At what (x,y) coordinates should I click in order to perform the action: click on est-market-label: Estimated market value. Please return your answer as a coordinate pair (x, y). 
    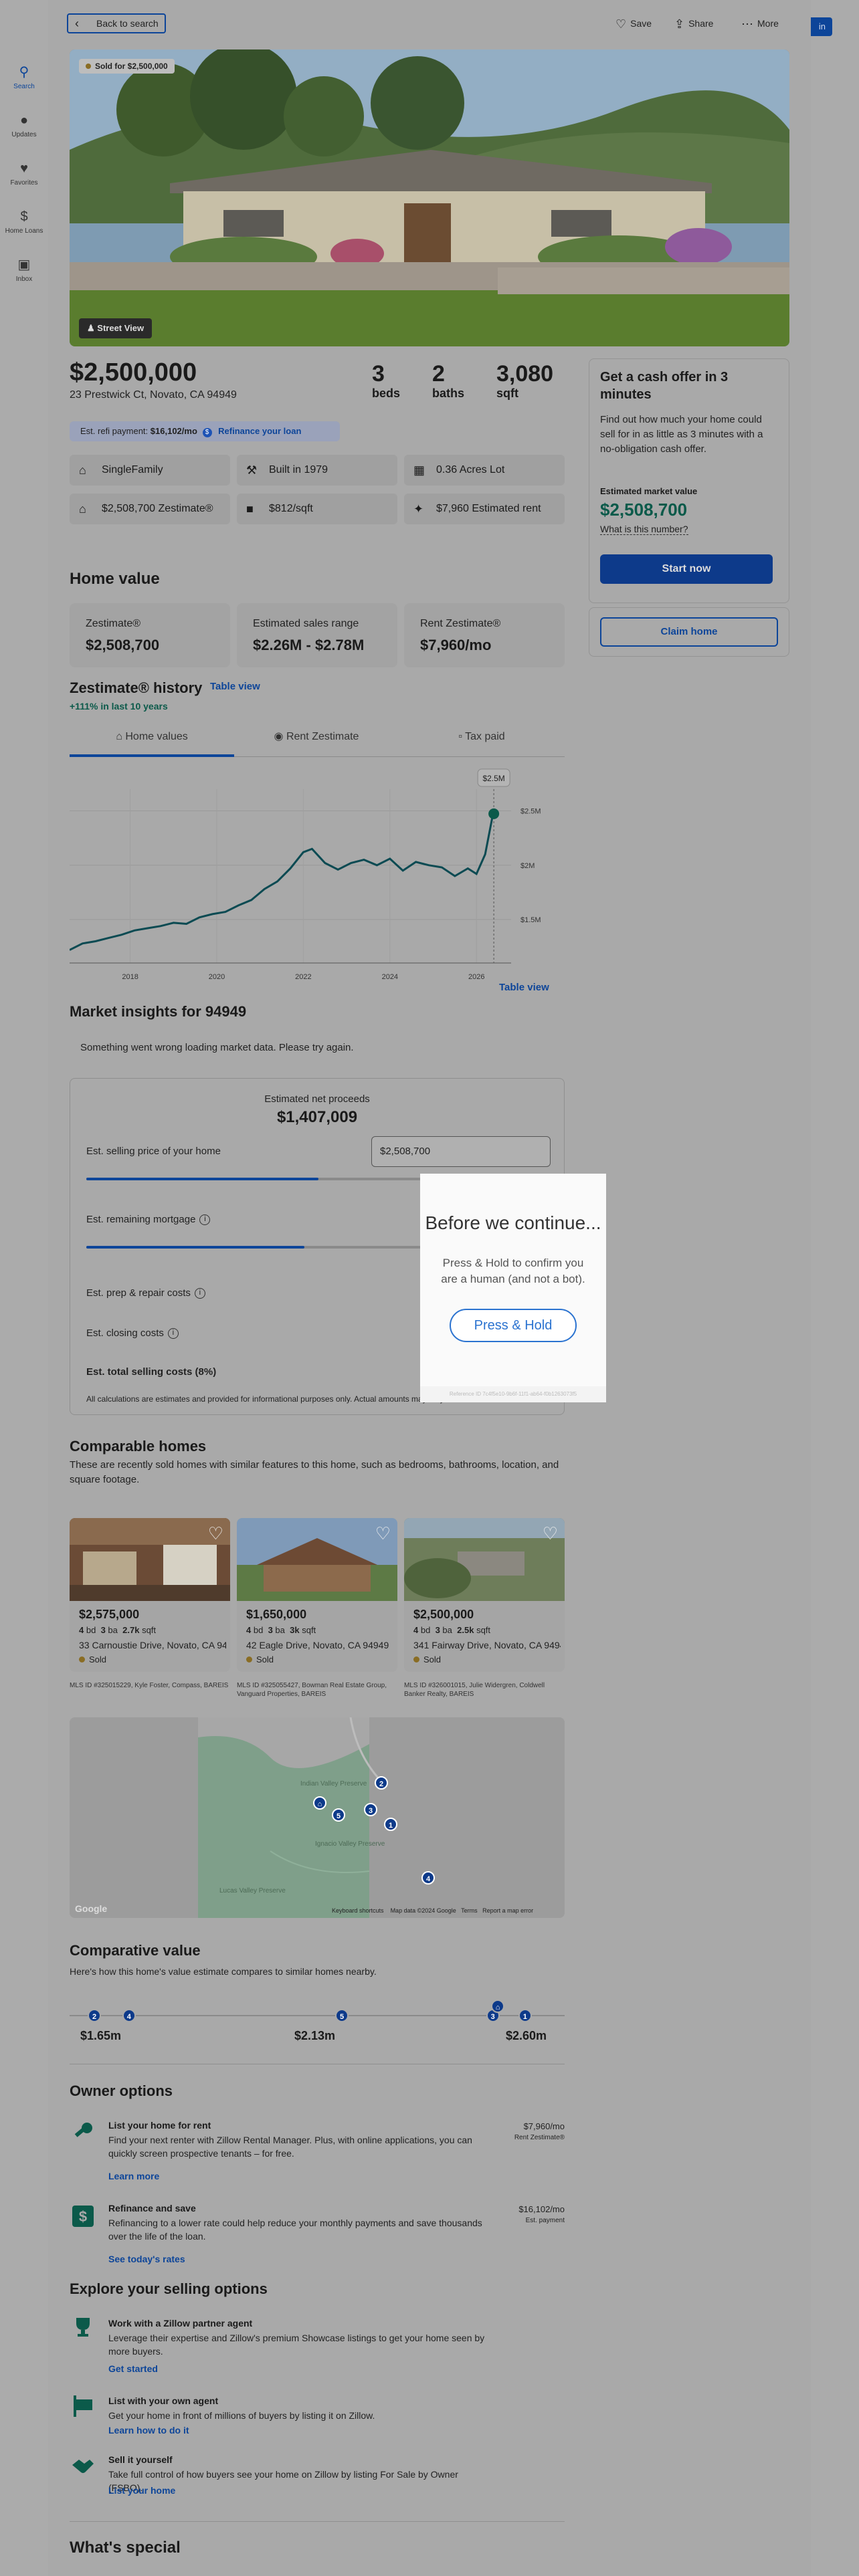
    Looking at the image, I should click on (649, 491).